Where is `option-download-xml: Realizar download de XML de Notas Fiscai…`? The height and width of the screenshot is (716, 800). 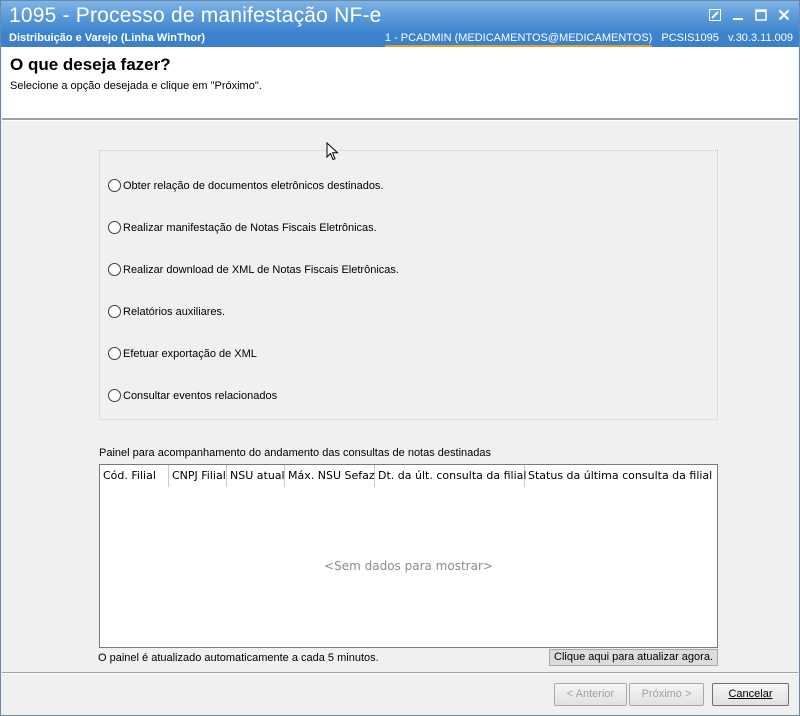 option-download-xml: Realizar download de XML de Notas Fiscai… is located at coordinates (253, 269).